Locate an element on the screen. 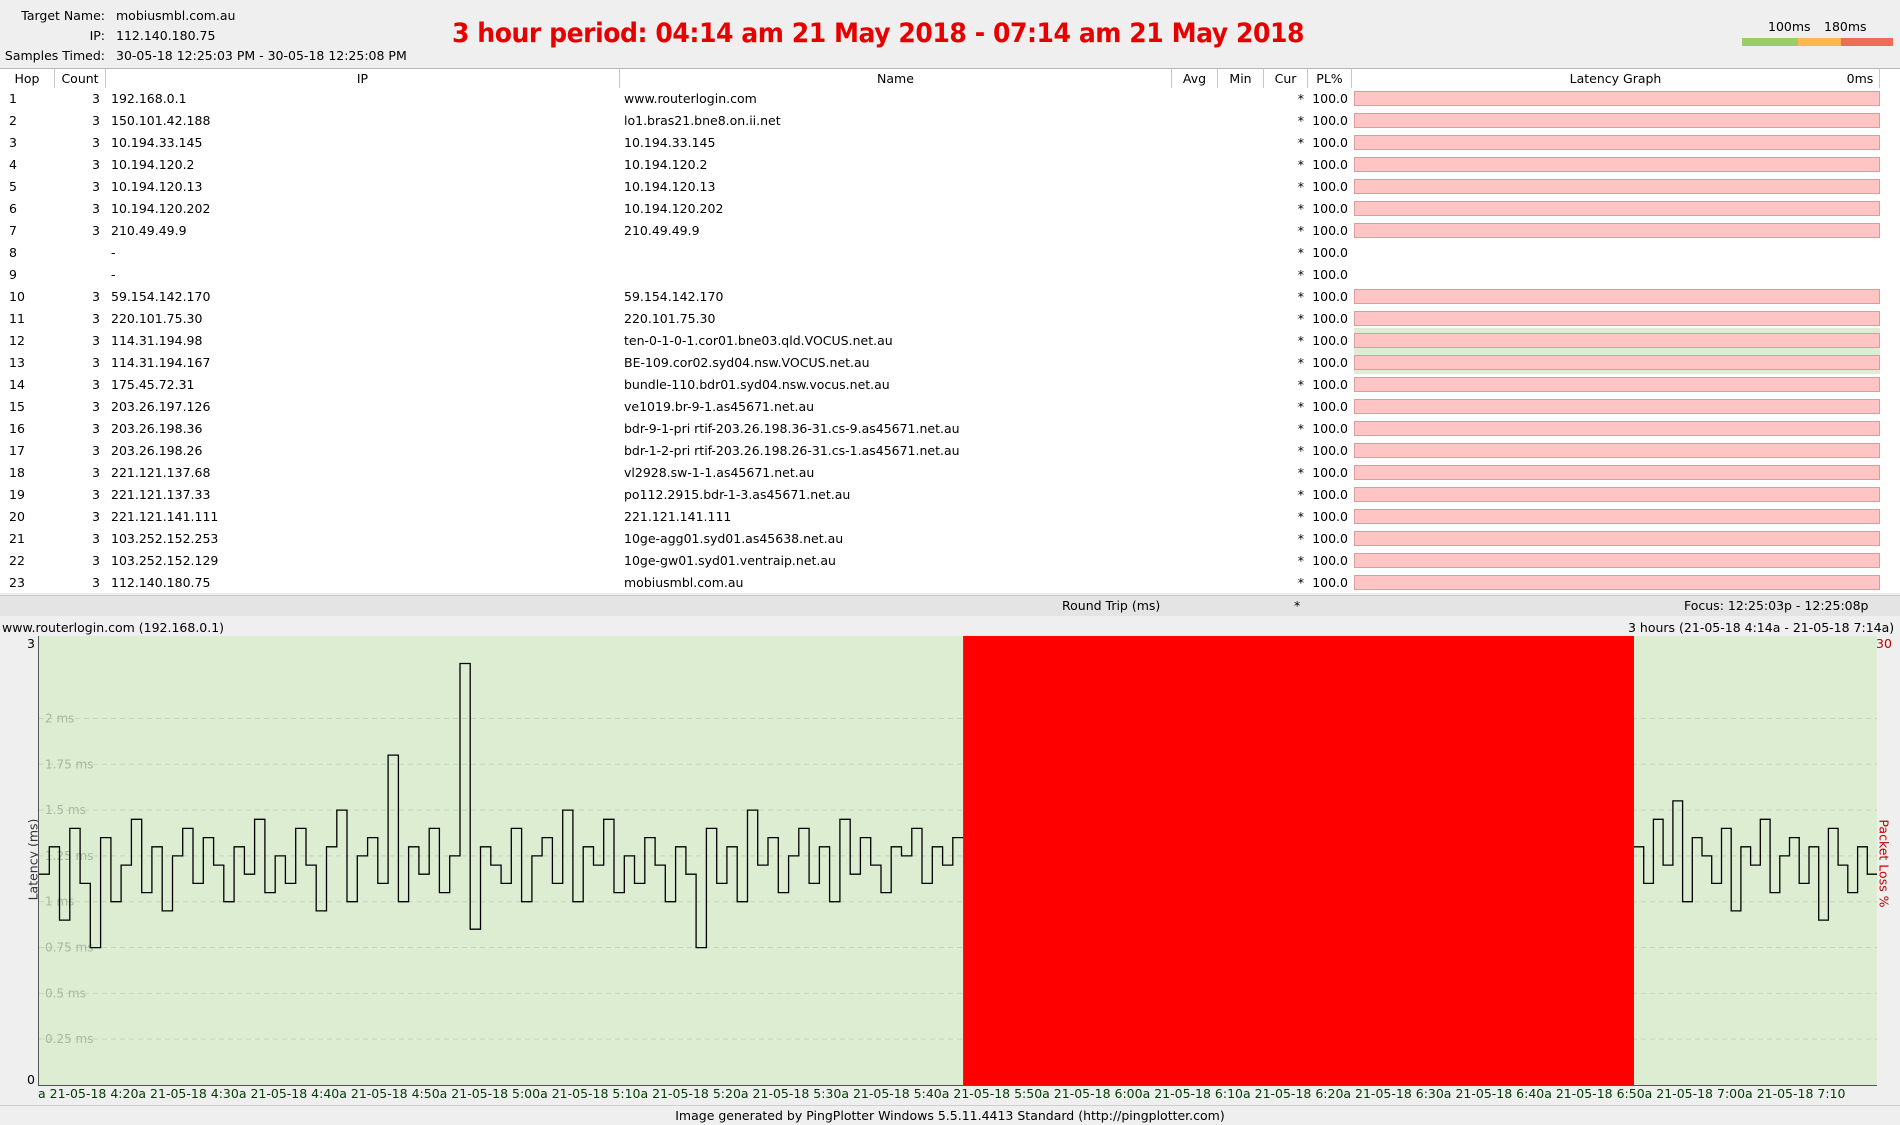  hop-cell: 1 is located at coordinates (13, 98).